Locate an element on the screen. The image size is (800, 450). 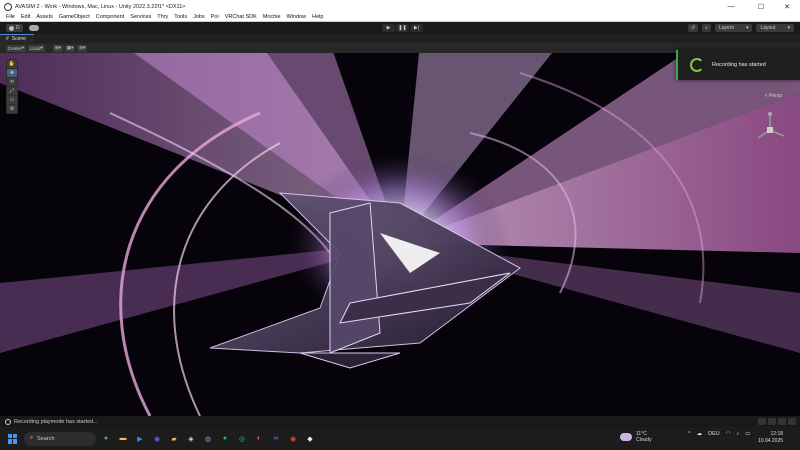
search-placeholder: Search is located at coordinates (46, 438).